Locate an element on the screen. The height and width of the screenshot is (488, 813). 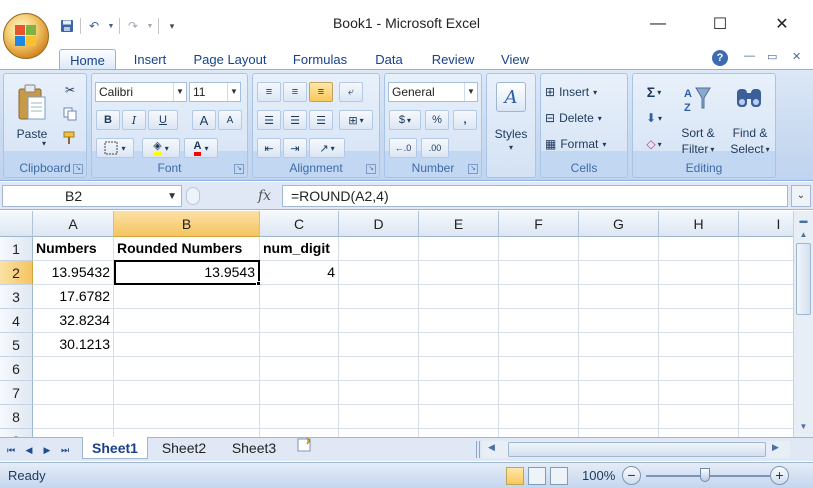
align-top-icon: ≡ is located at coordinates (269, 92).